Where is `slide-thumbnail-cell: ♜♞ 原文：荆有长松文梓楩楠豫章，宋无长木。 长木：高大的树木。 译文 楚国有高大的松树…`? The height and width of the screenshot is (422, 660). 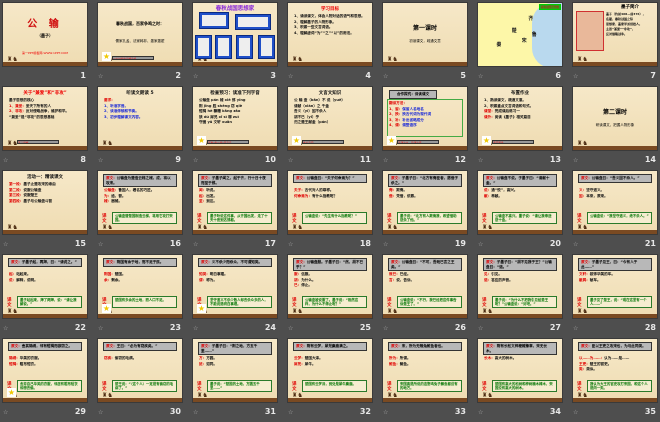 slide-thumbnail-cell: ♜♞ 原文：荆有长松文梓楩楠豫章，宋无长木。 长木：高大的树木。 译文 楚国有高大的松树… is located at coordinates (520, 380).